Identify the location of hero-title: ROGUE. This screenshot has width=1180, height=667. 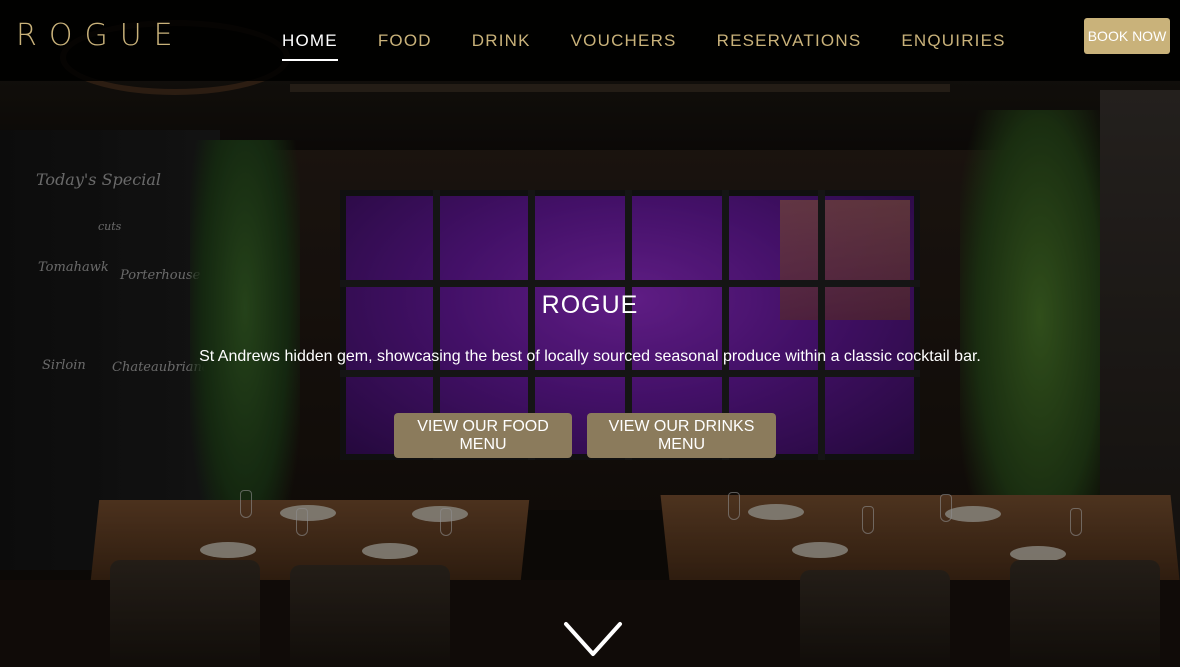
(590, 305).